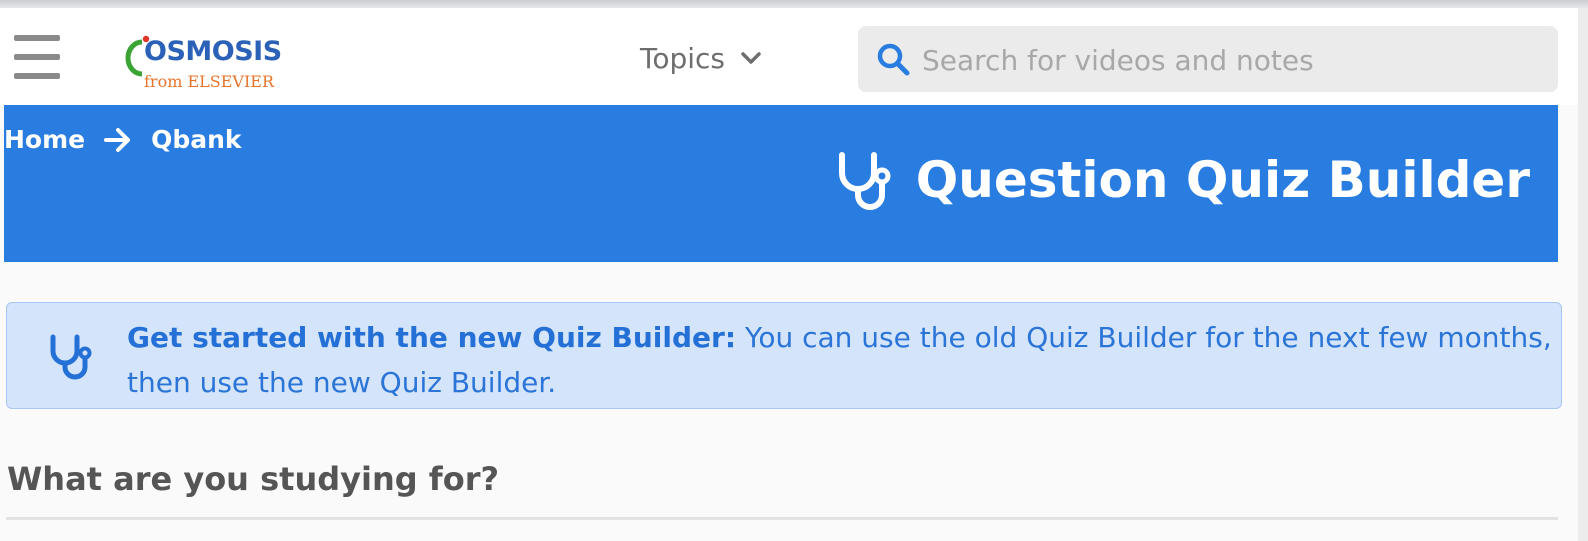 Image resolution: width=1588 pixels, height=541 pixels. What do you see at coordinates (209, 81) in the screenshot?
I see `logo-subtitle: from ELSEVIER` at bounding box center [209, 81].